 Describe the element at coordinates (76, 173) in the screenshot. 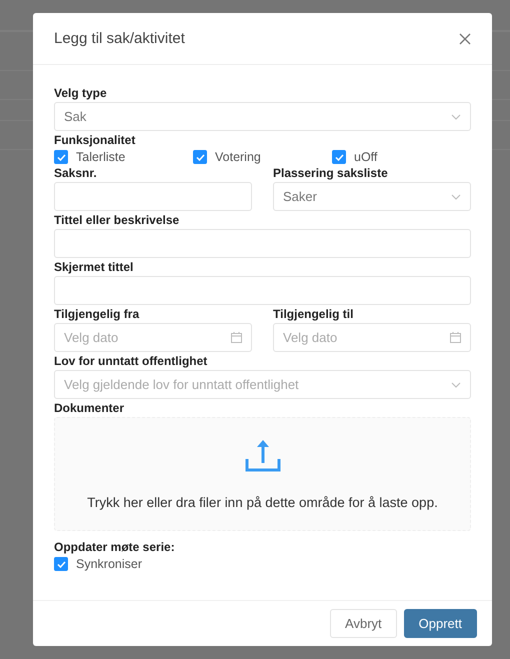

I see `field-label: Saksnr.` at that location.